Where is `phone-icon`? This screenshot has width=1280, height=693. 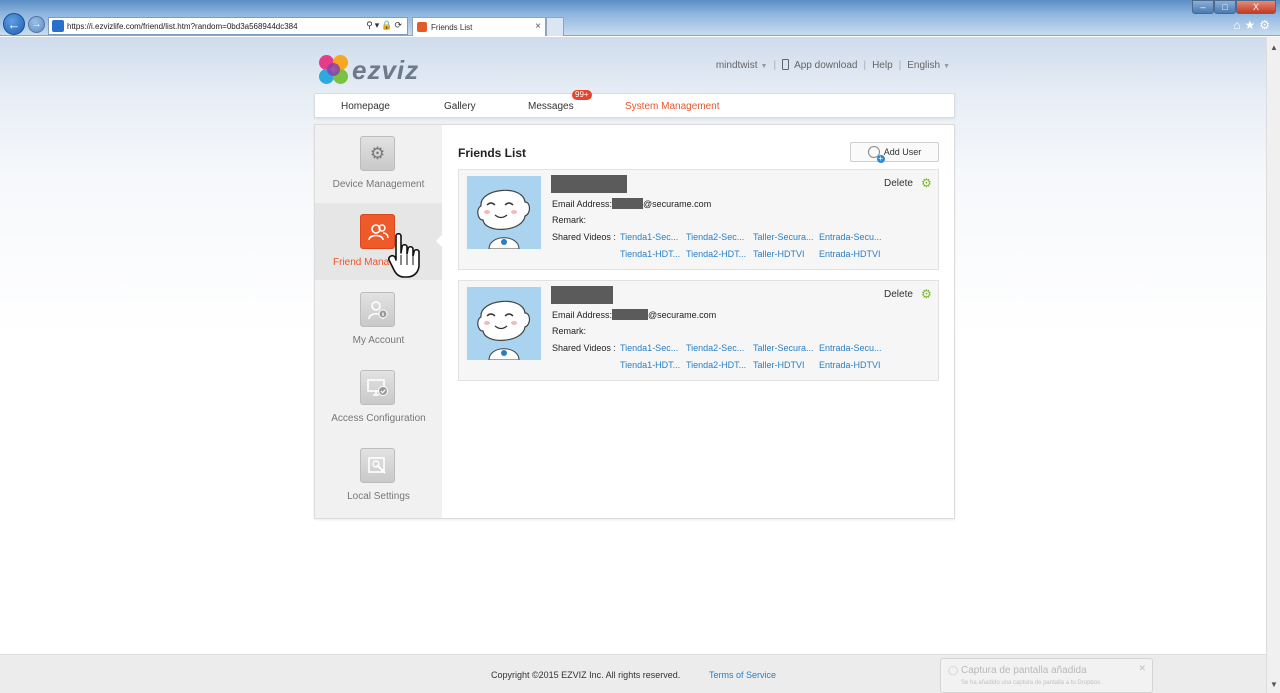
phone-icon is located at coordinates (786, 64).